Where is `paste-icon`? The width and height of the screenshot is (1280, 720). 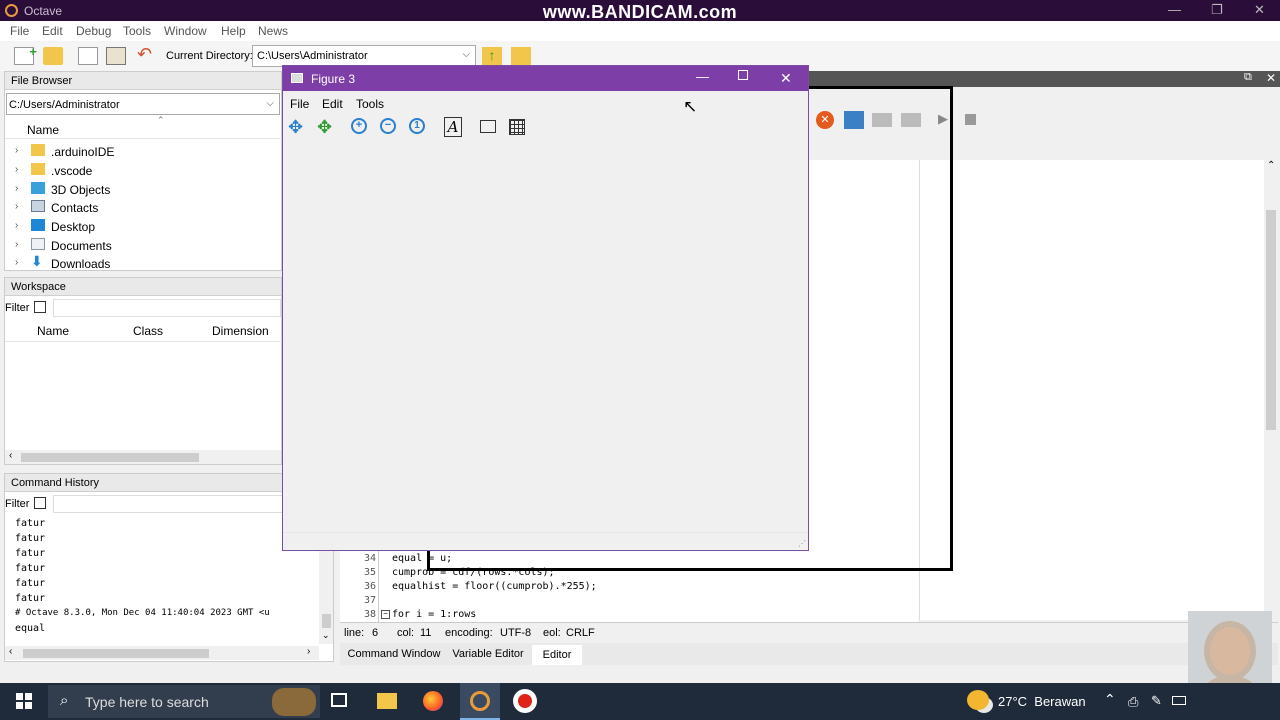 paste-icon is located at coordinates (116, 56).